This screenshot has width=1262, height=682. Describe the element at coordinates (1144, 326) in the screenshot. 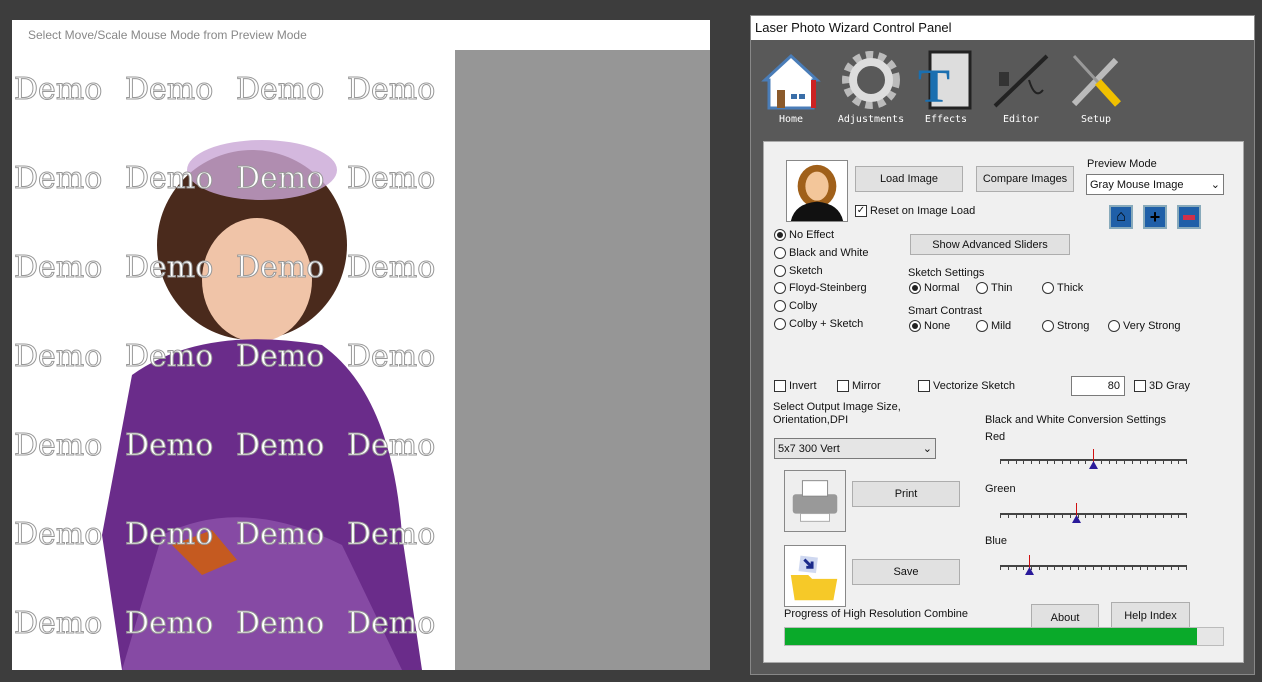

I see `radio-very-strong: Very Strong` at that location.